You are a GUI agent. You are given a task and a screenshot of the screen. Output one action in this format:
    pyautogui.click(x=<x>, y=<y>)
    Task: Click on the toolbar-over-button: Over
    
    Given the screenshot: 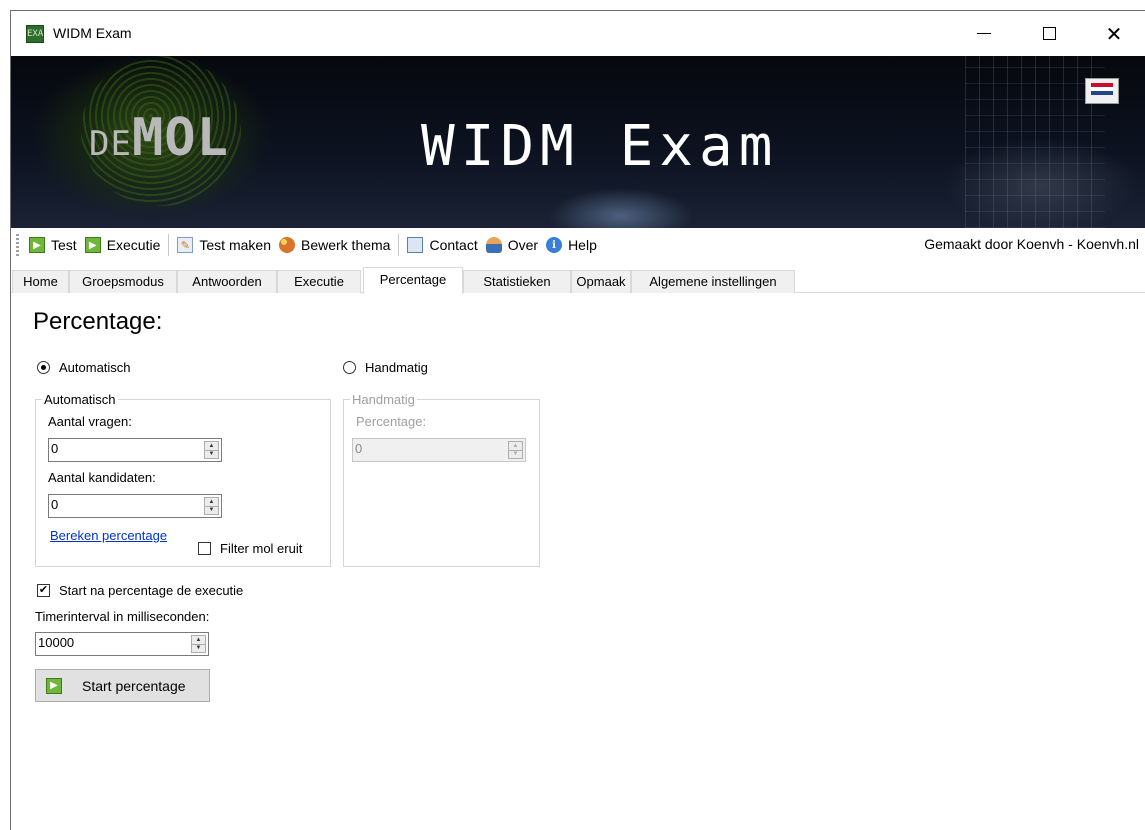 What is the action you would take?
    pyautogui.click(x=512, y=245)
    